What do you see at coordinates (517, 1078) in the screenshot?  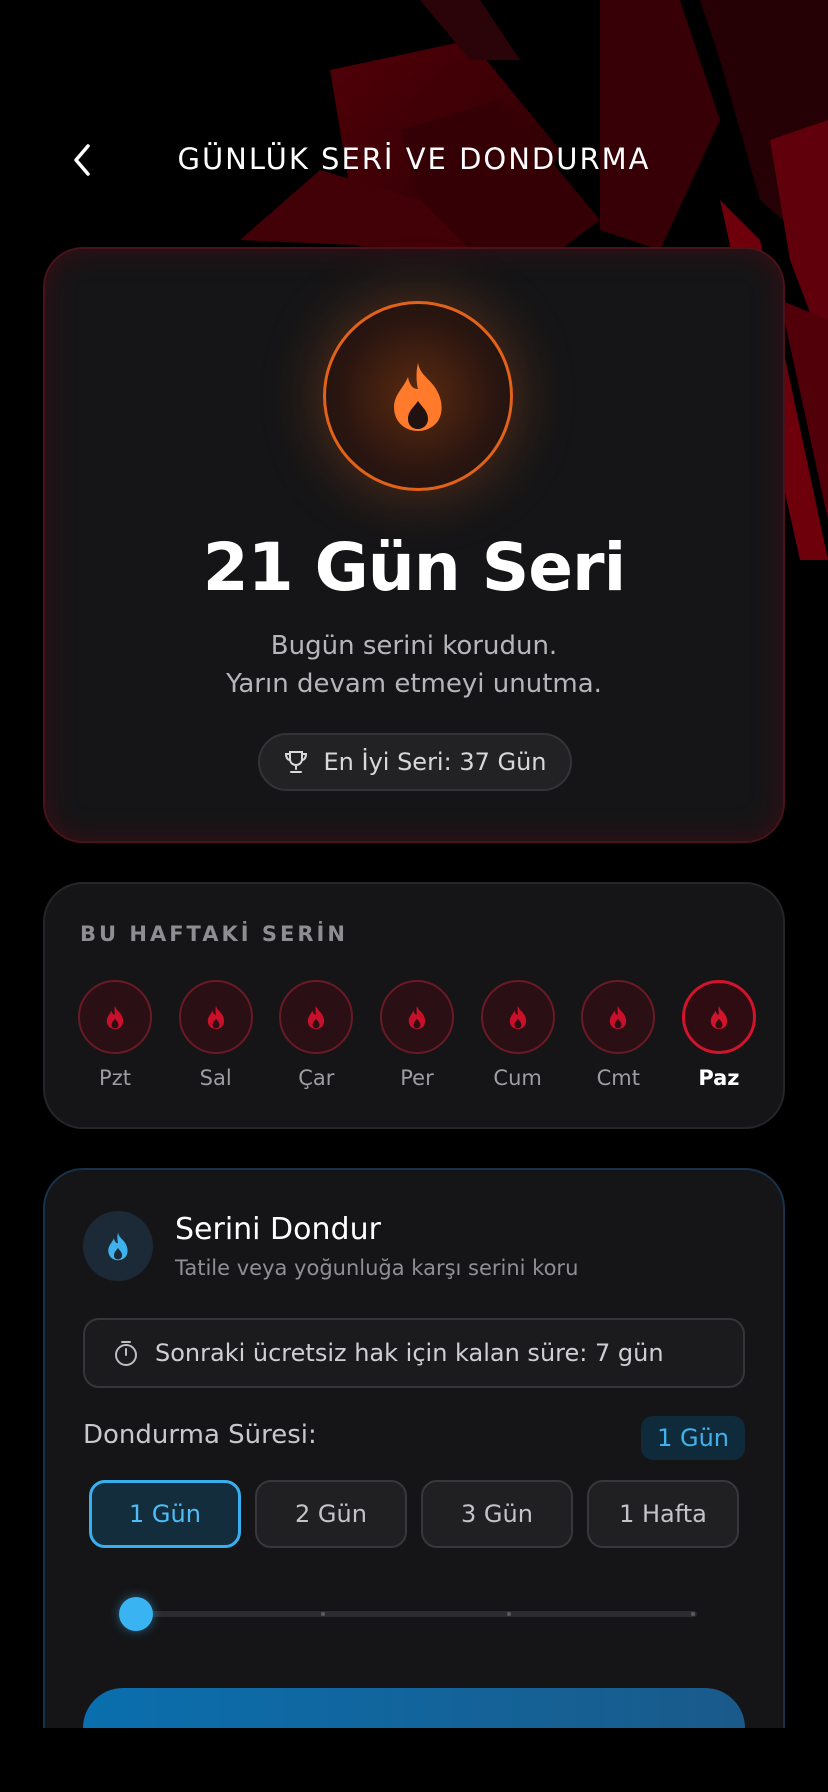 I see `day-label: Cum` at bounding box center [517, 1078].